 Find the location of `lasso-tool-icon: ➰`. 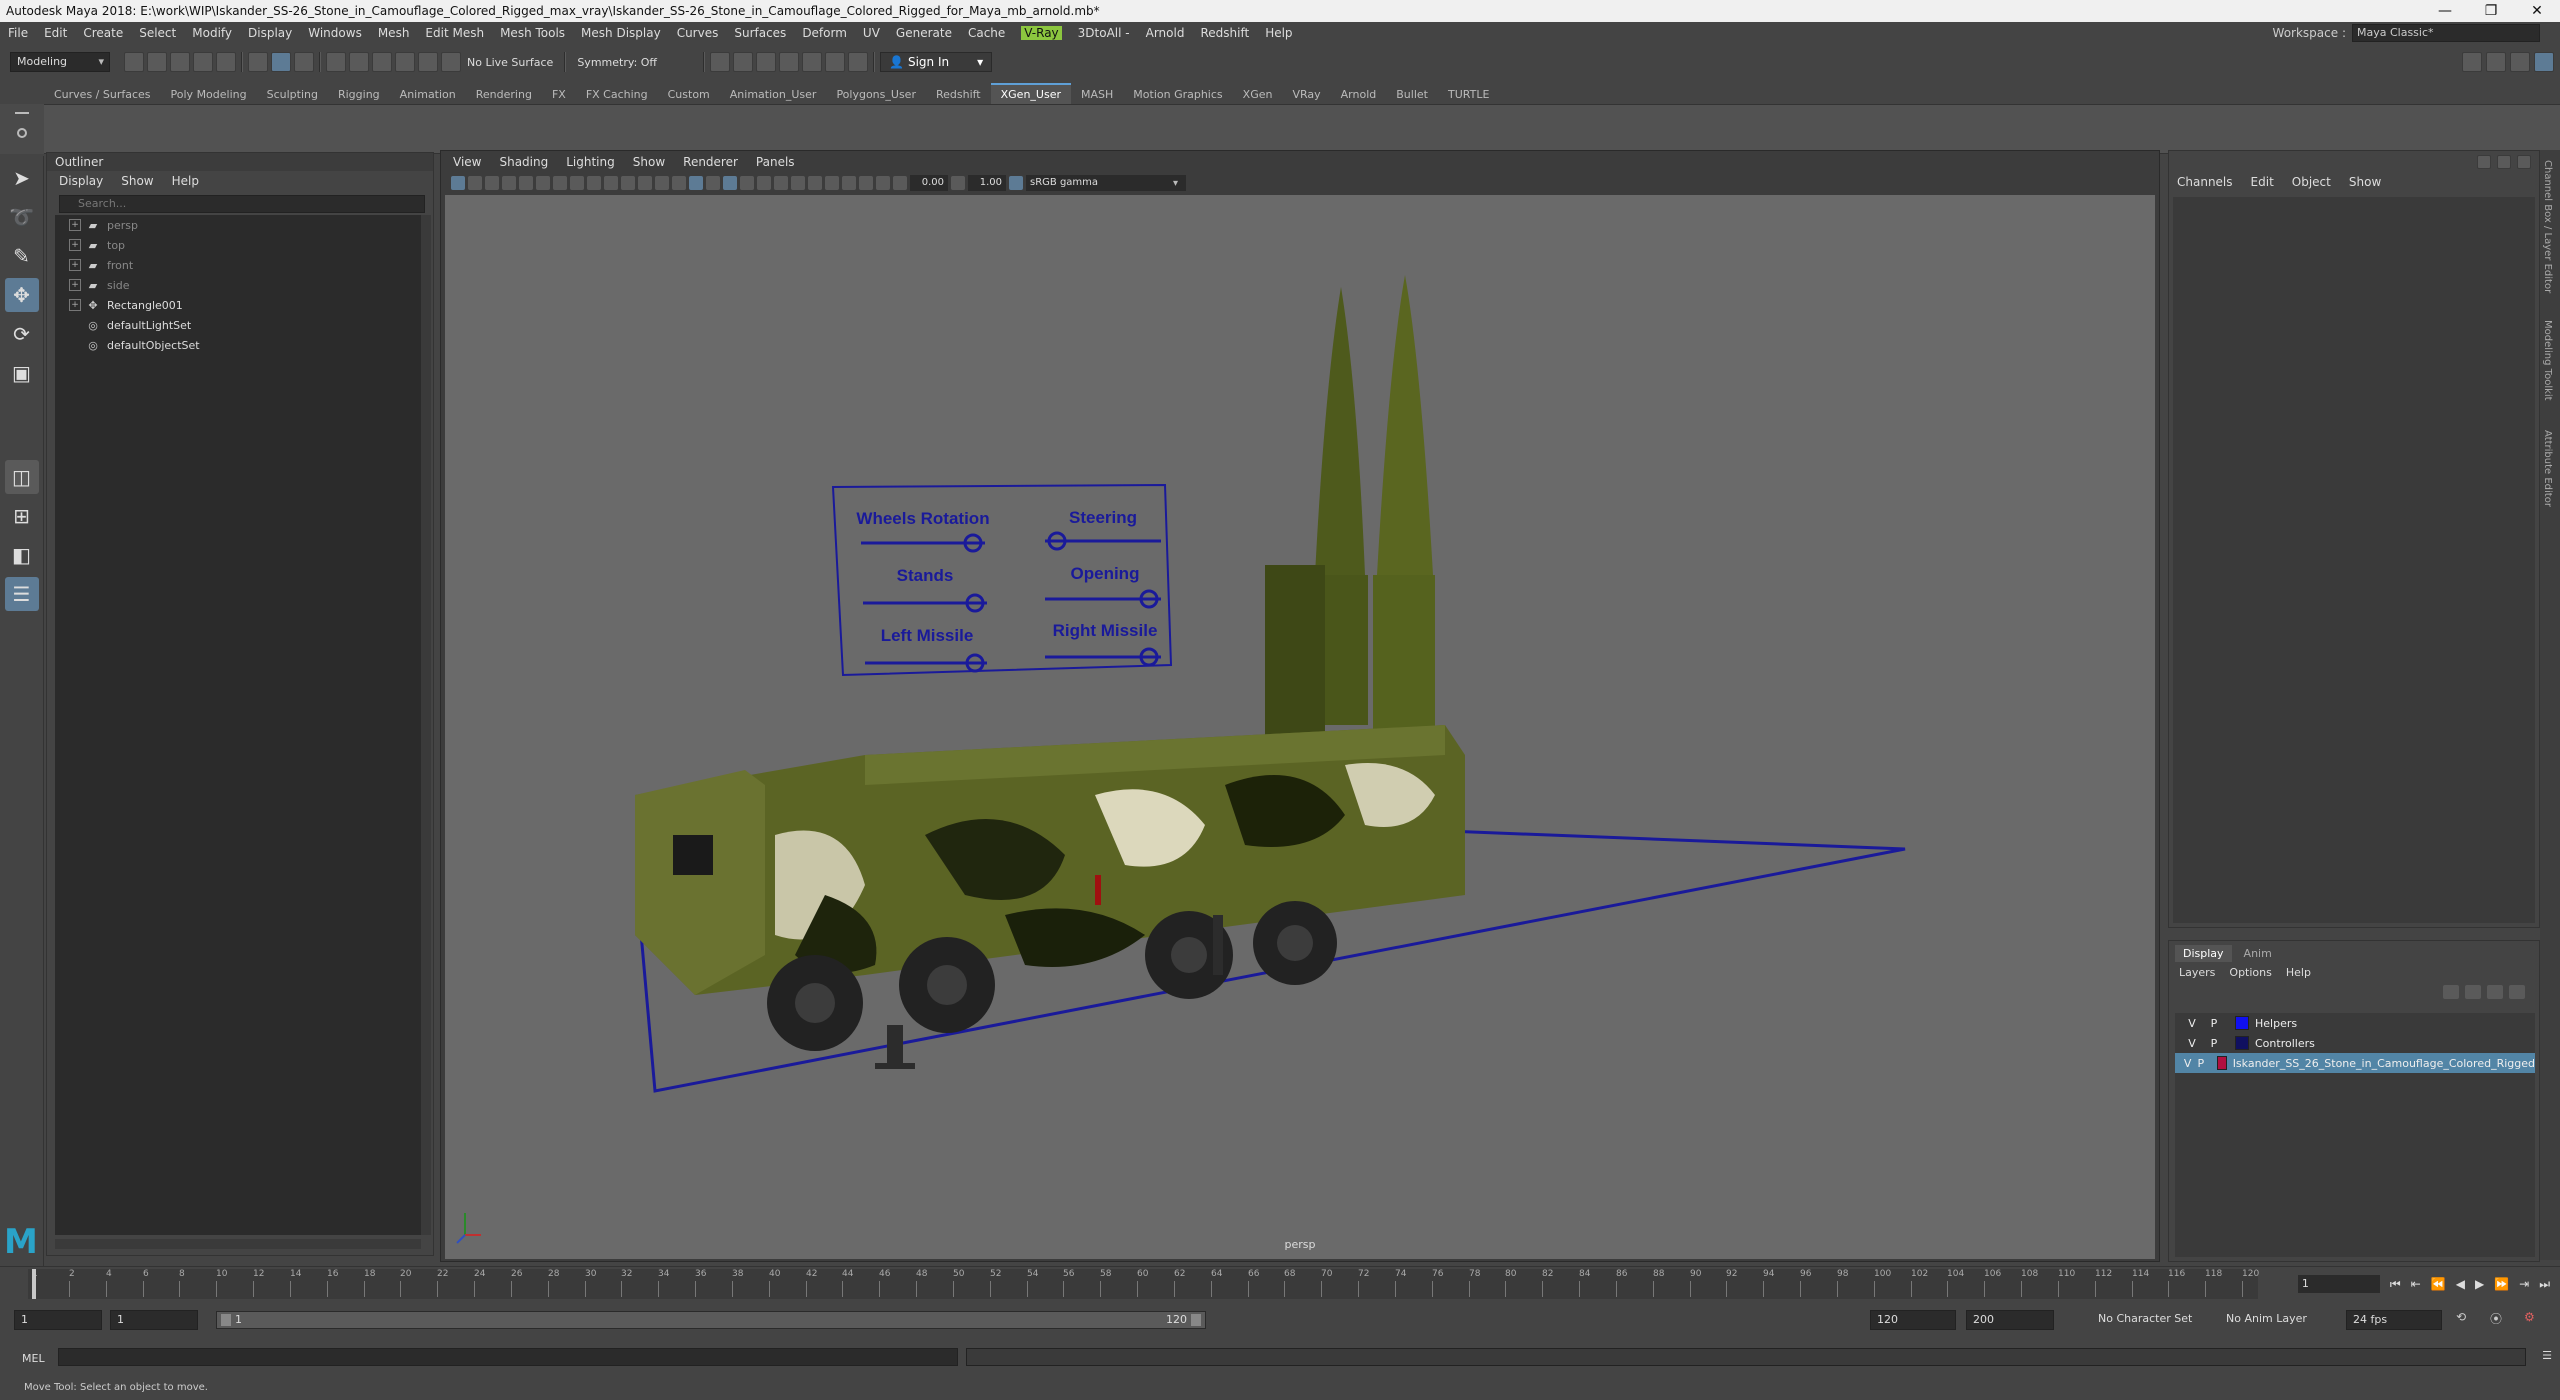

lasso-tool-icon: ➰ is located at coordinates (22, 217).